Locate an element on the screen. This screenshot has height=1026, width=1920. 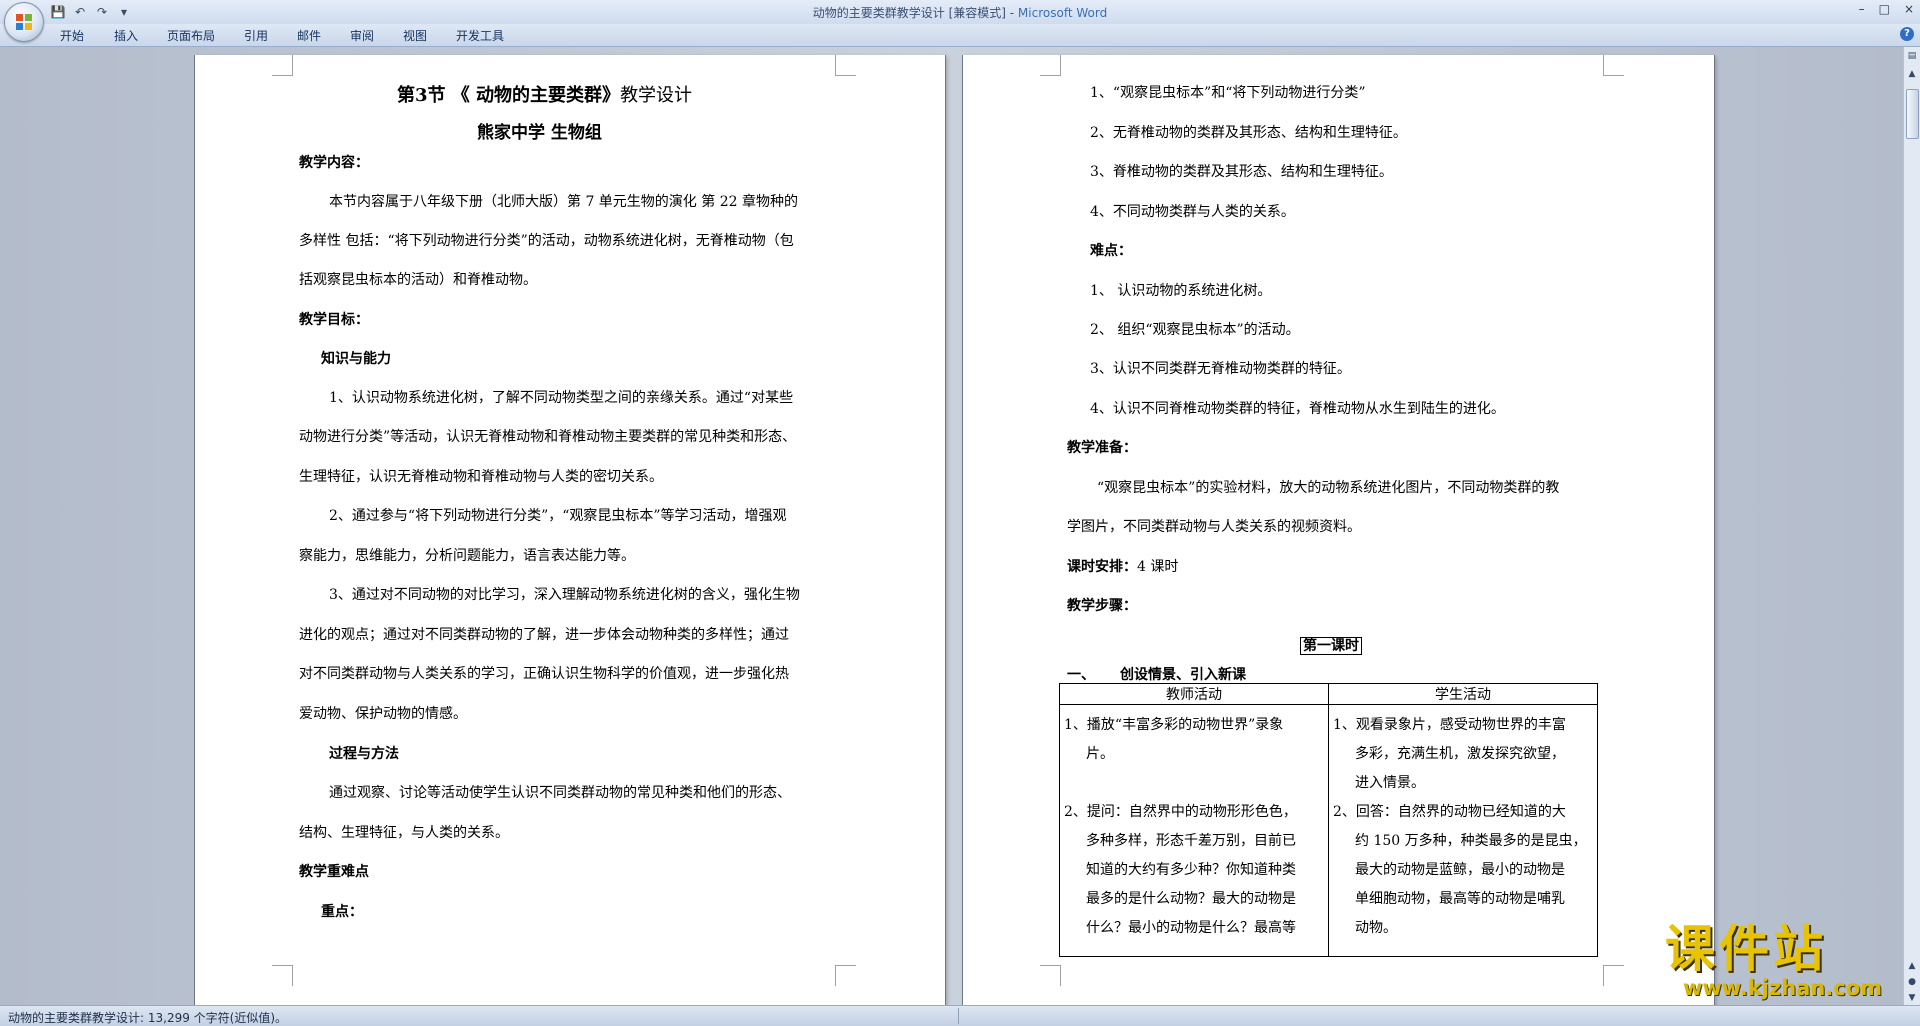
table-text: 1、观看录象片，感受动物世界的丰富 is located at coordinates (1449, 725).